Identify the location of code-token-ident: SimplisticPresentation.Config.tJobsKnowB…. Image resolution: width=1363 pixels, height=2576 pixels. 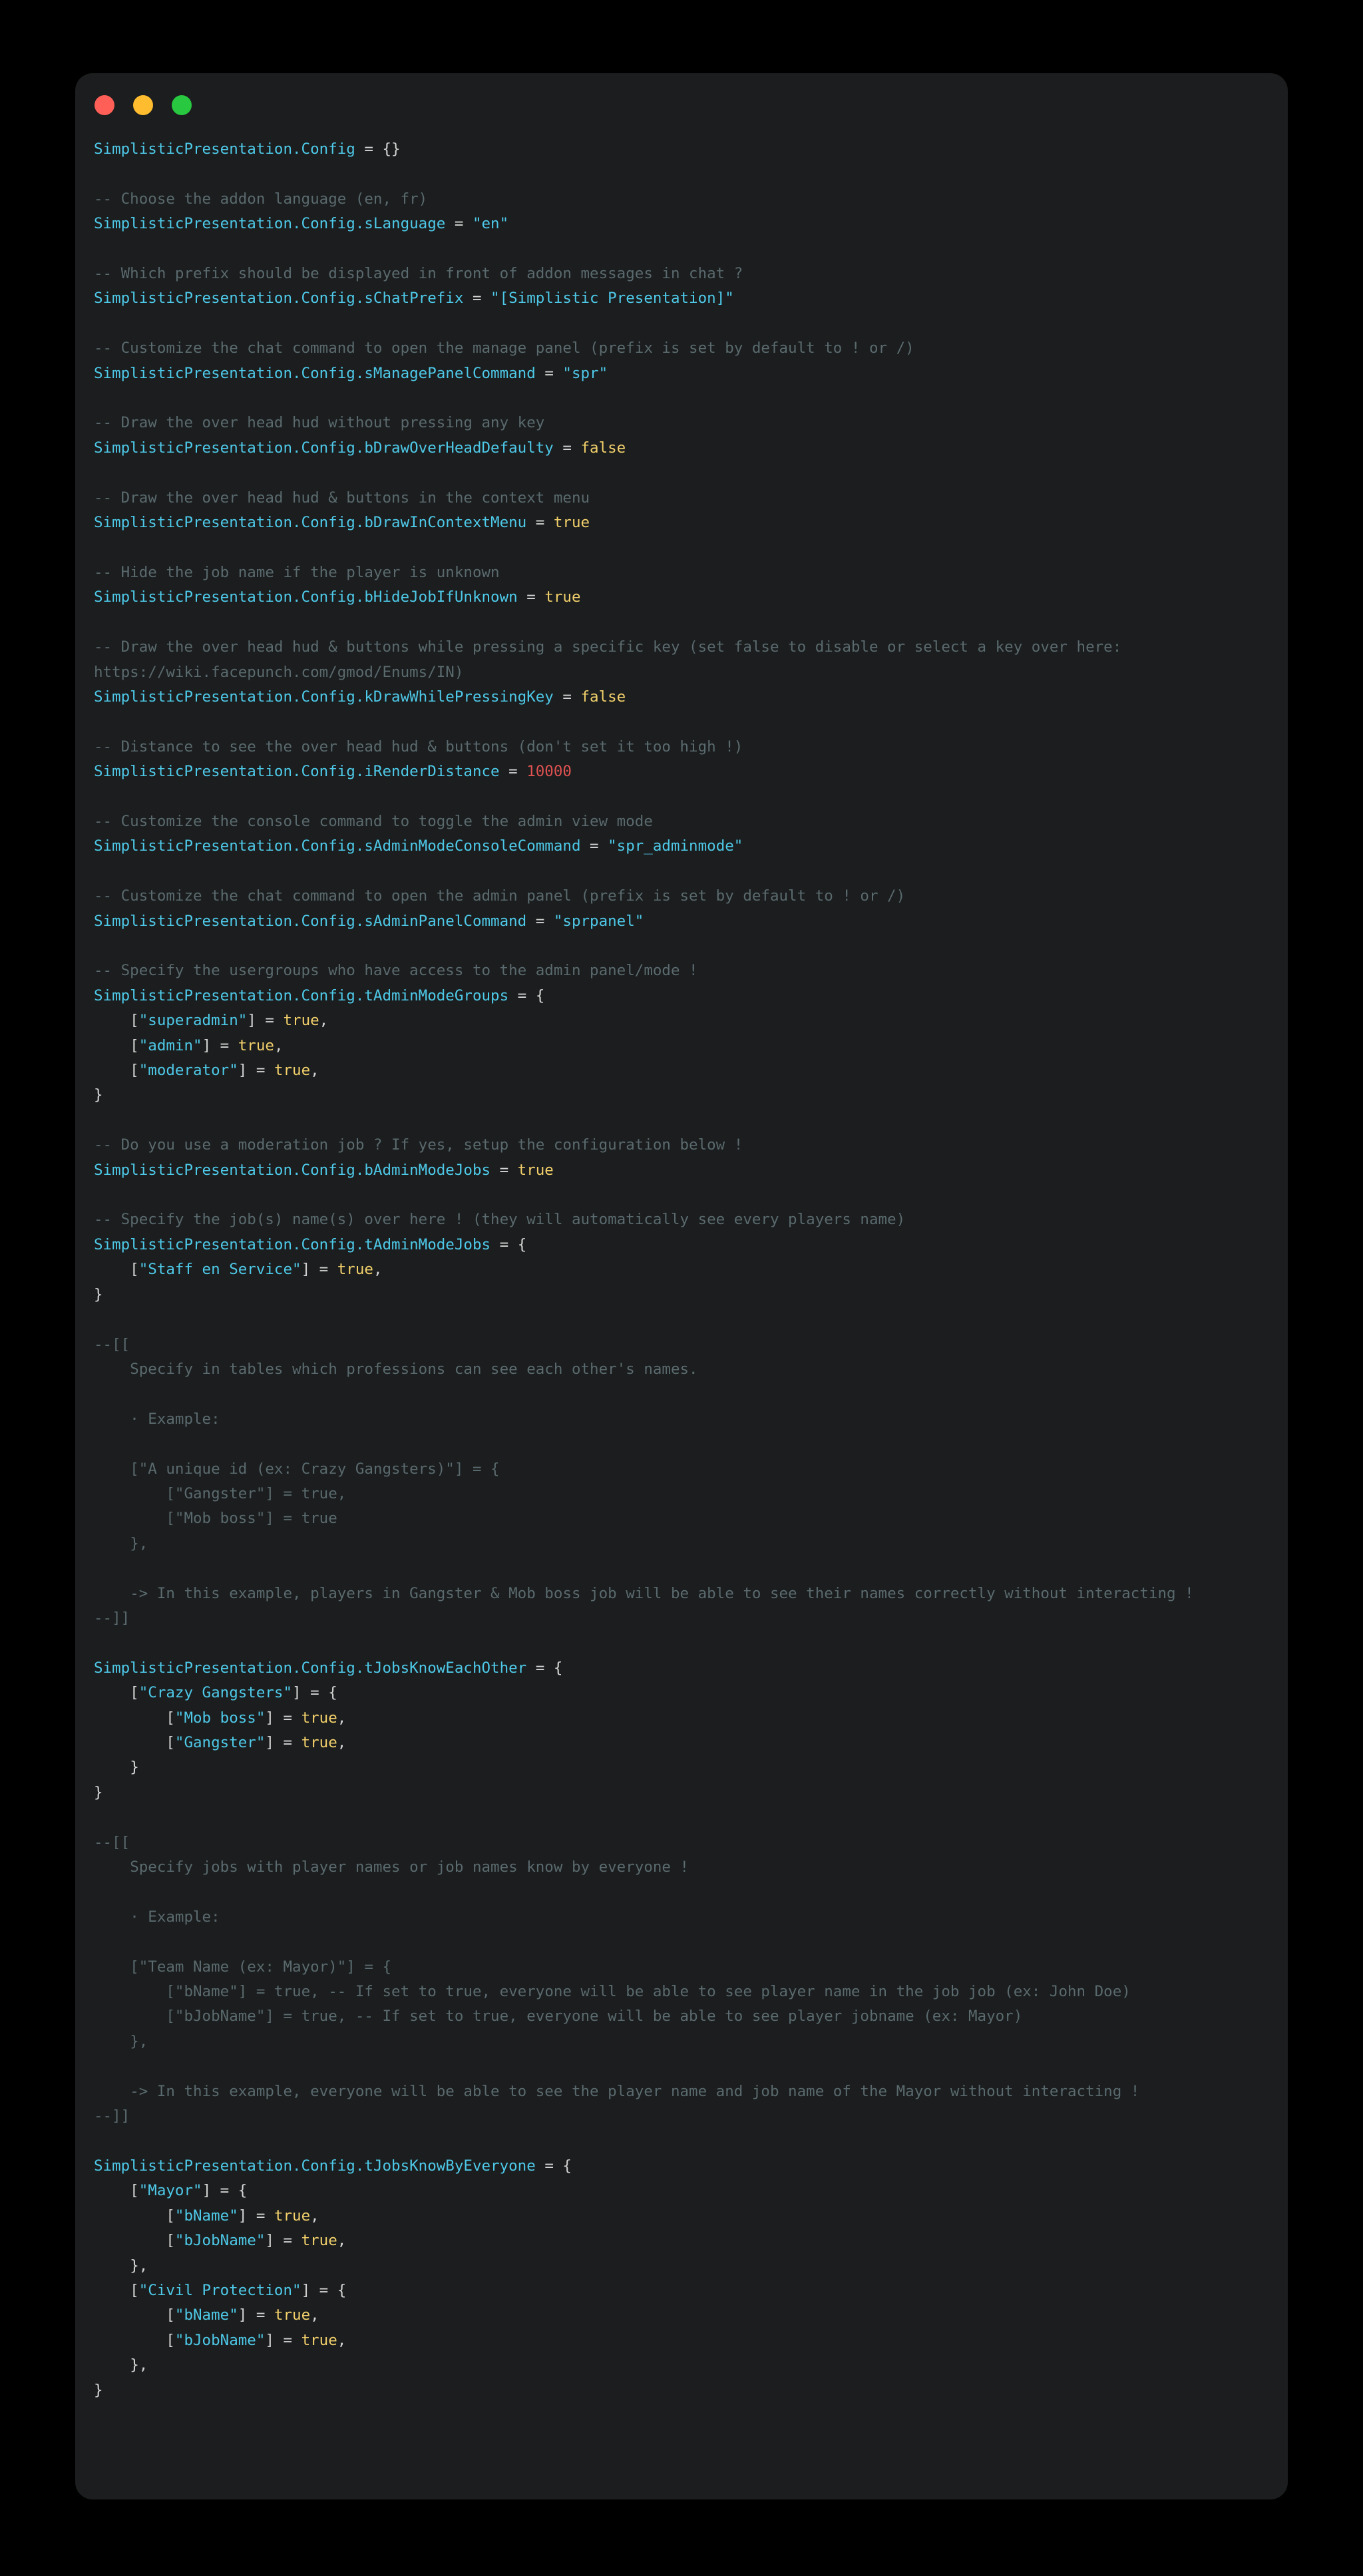
(315, 2166).